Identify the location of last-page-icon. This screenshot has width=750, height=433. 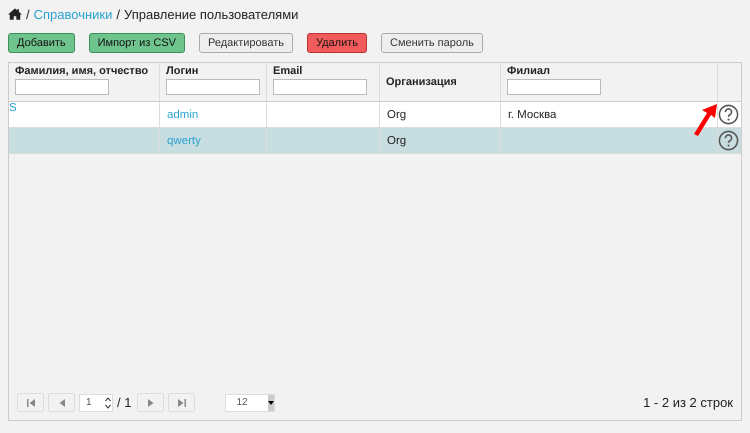
(181, 403).